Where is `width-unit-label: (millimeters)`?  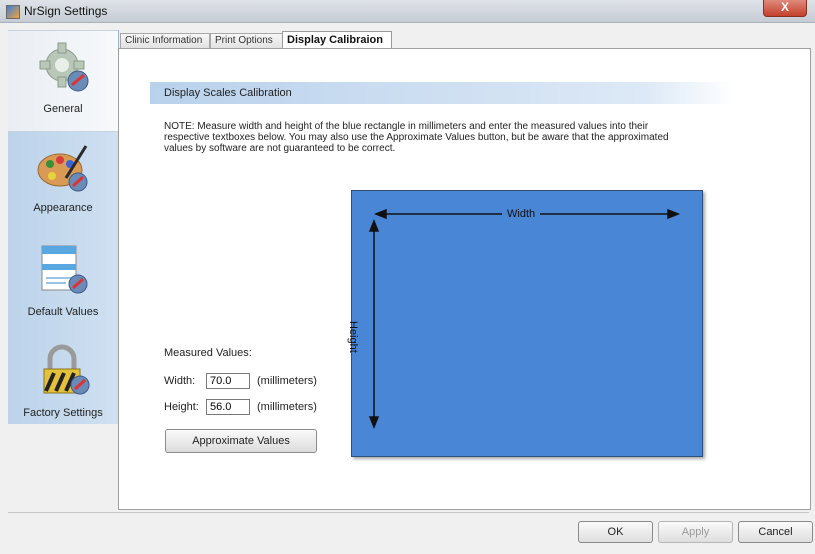 width-unit-label: (millimeters) is located at coordinates (287, 381).